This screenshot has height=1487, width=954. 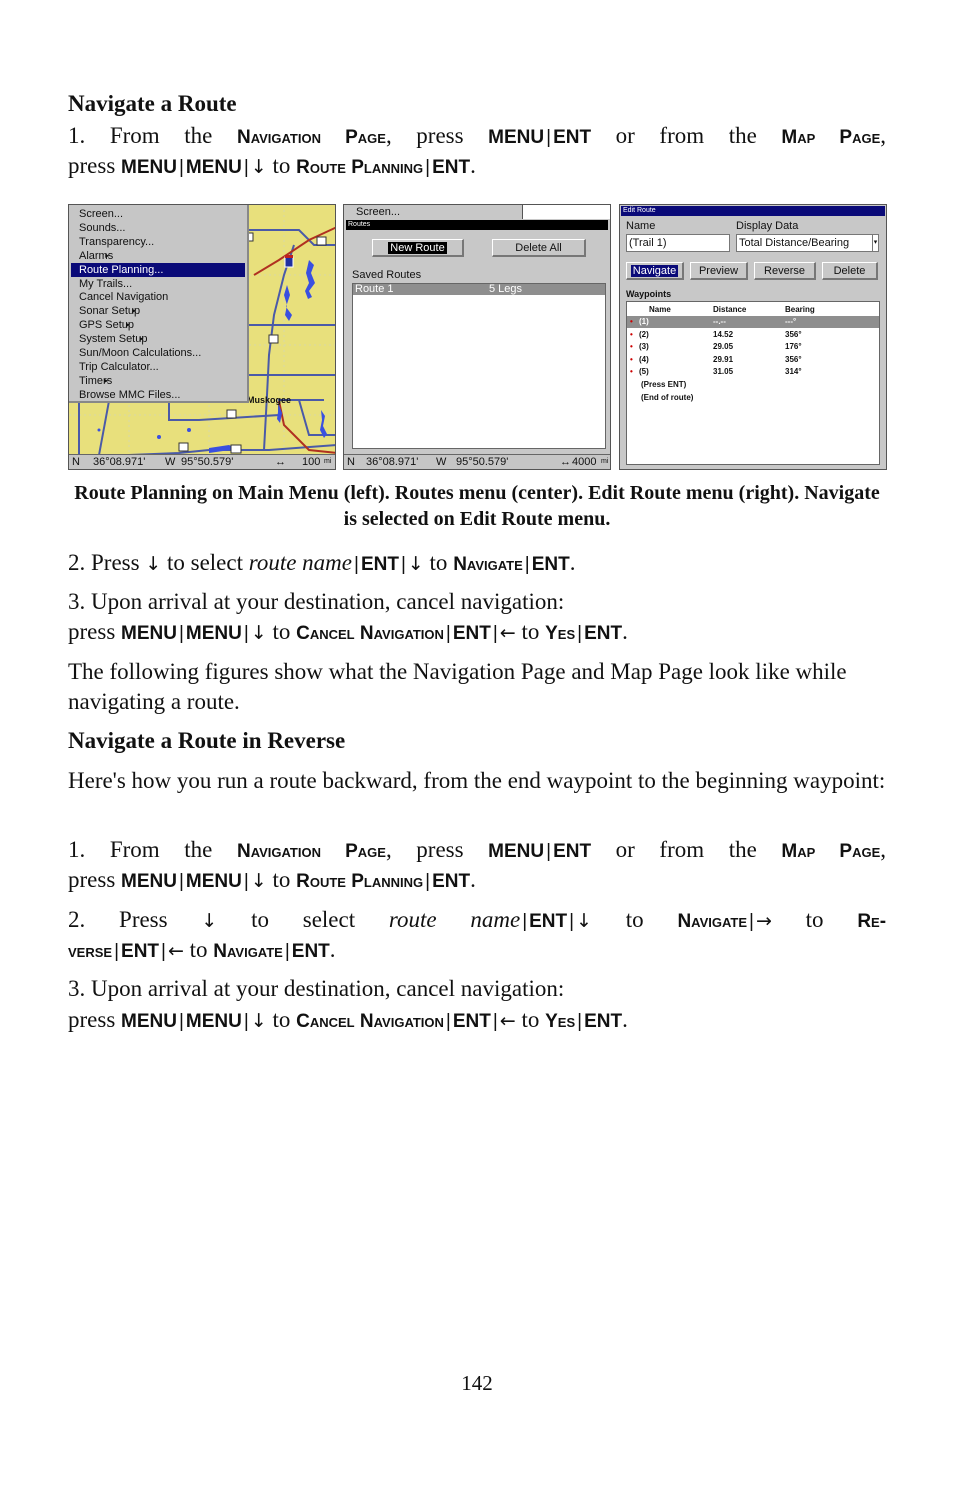 What do you see at coordinates (418, 248) in the screenshot?
I see `new-route-button: New Route` at bounding box center [418, 248].